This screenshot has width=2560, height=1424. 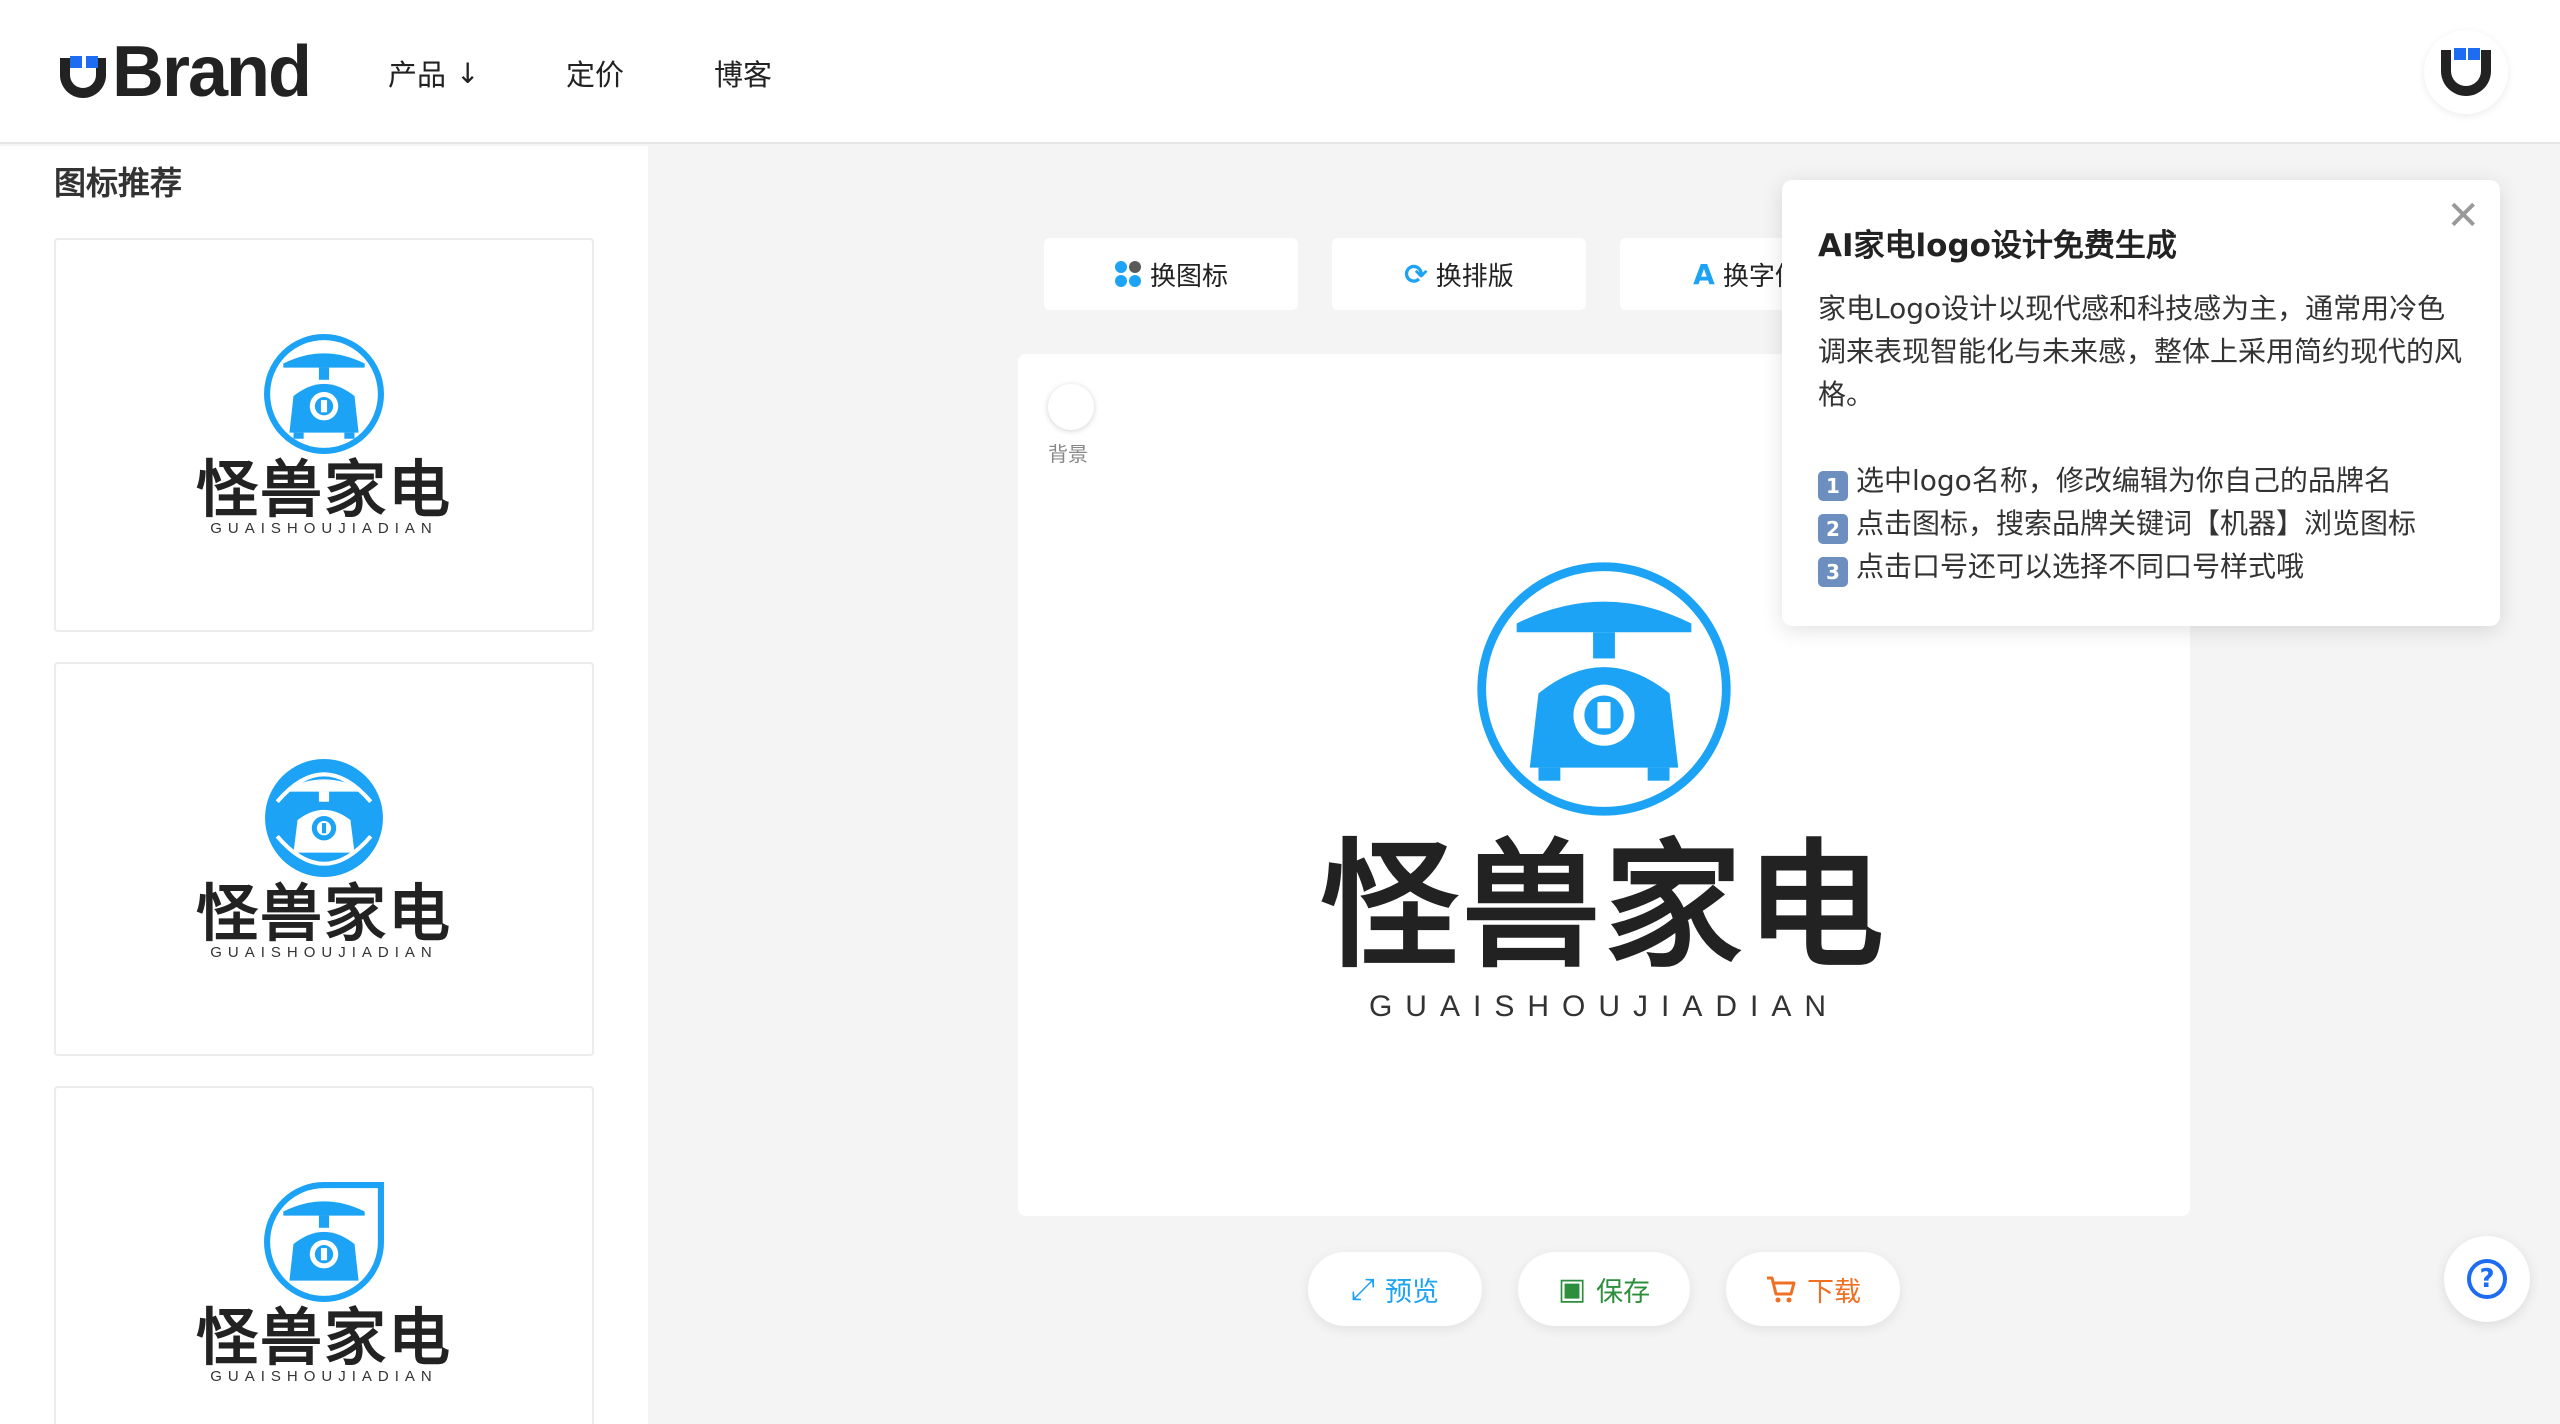 I want to click on nav-products-label: 产品, so click(x=417, y=75).